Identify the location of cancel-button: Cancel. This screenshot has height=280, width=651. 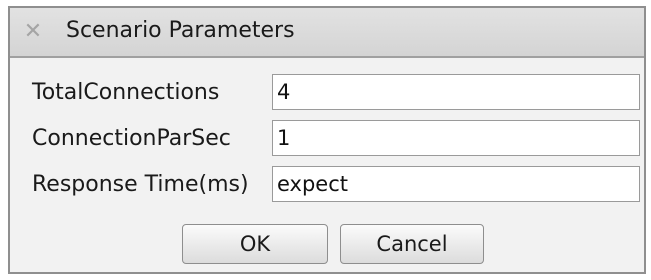
(412, 244).